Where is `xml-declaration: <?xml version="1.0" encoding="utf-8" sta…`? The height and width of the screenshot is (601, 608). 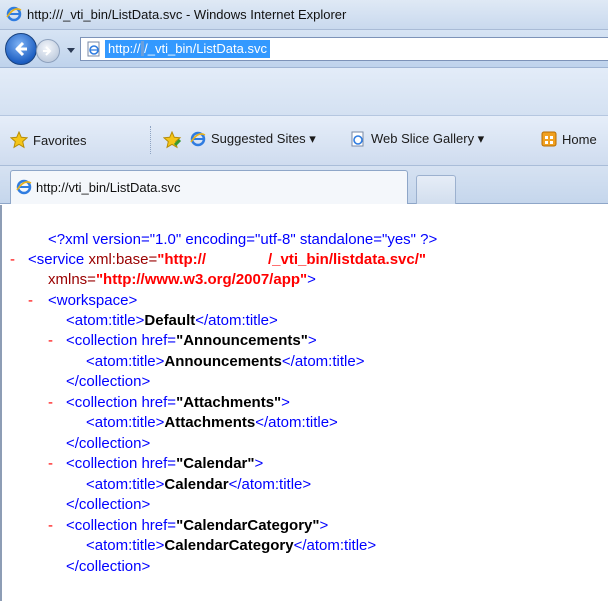 xml-declaration: <?xml version="1.0" encoding="utf-8" sta… is located at coordinates (243, 239).